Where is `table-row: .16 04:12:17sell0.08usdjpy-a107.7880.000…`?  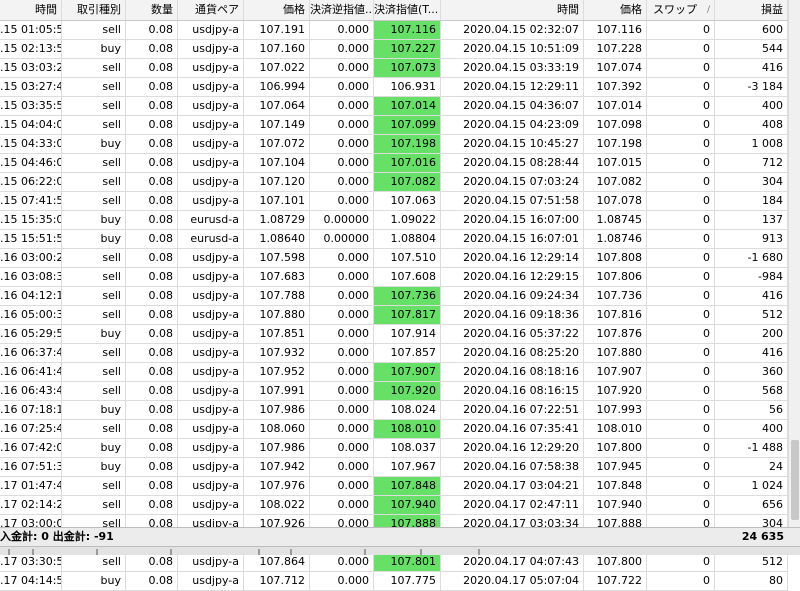
table-row: .16 04:12:17sell0.08usdjpy-a107.7880.000… is located at coordinates (394, 296).